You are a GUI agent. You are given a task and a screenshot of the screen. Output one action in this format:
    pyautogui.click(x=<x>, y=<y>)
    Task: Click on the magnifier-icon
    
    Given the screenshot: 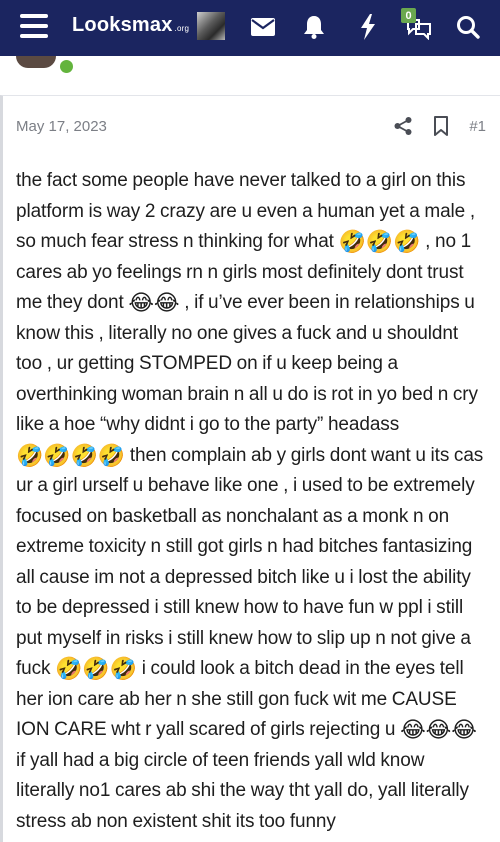 What is the action you would take?
    pyautogui.click(x=468, y=27)
    